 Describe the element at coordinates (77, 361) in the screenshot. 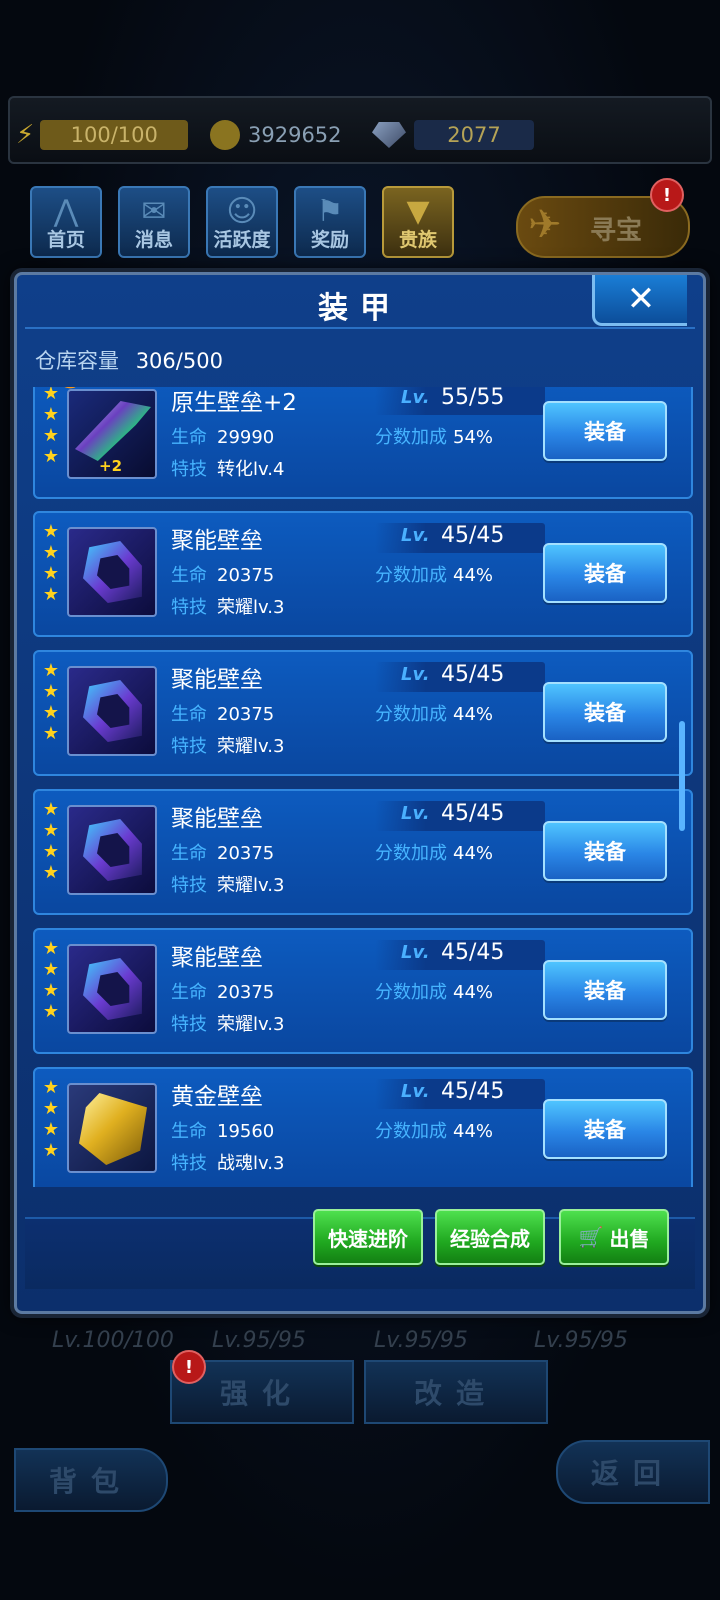

I see `capacity-label: 仓库容量` at that location.